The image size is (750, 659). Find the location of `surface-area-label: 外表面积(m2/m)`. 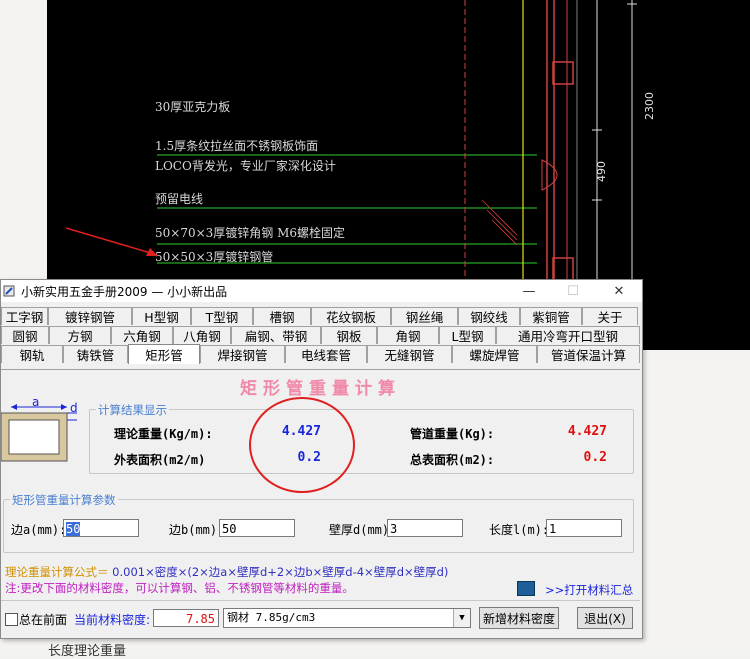

surface-area-label: 外表面积(m2/m) is located at coordinates (160, 460).